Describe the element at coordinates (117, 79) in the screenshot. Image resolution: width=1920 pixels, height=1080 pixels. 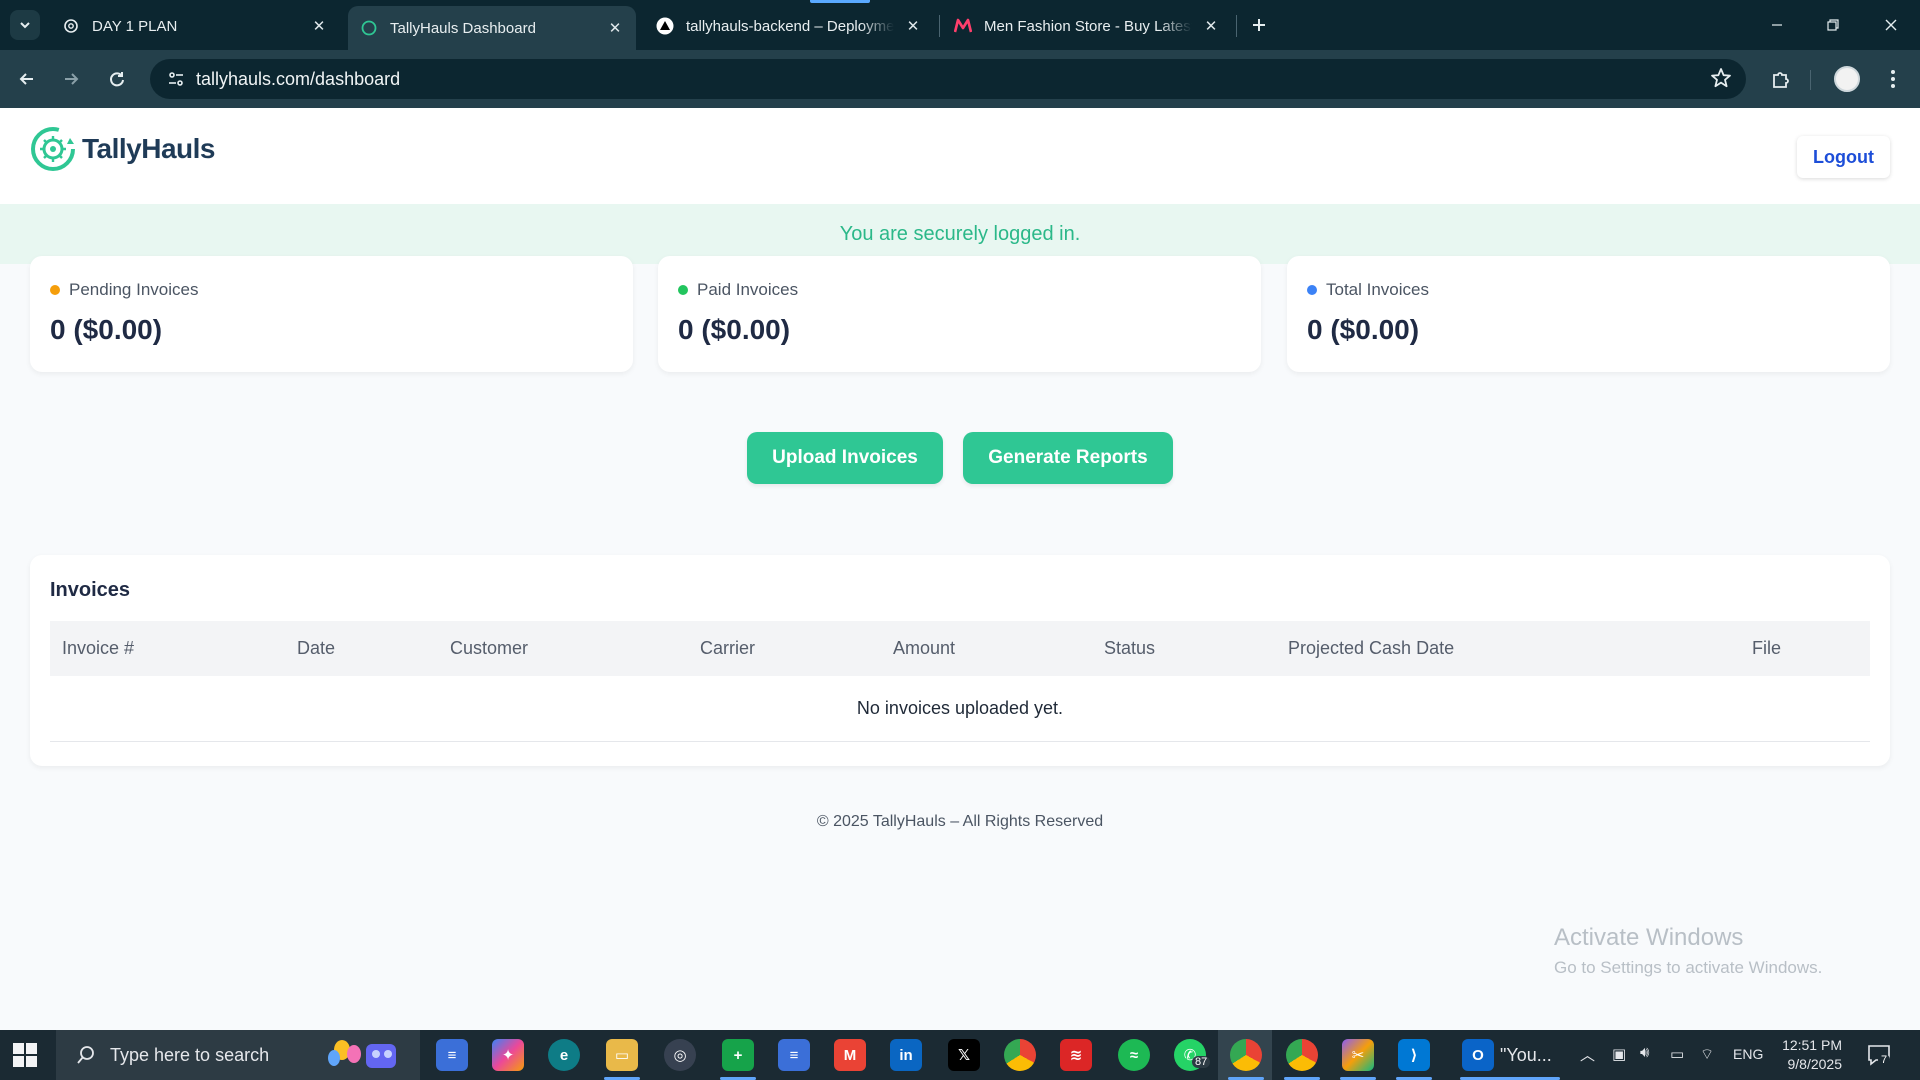
I see `reload-button` at that location.